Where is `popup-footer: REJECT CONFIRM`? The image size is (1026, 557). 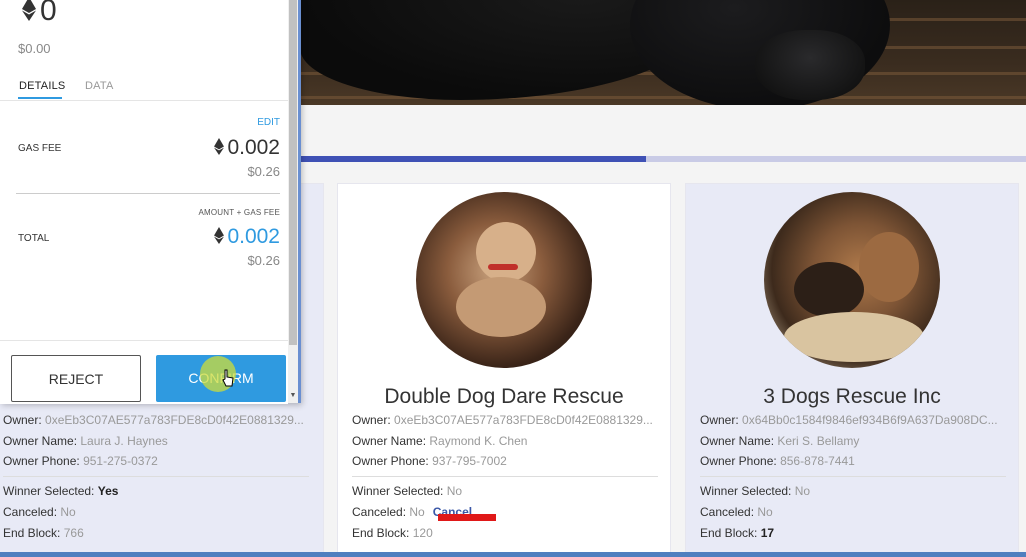 popup-footer: REJECT CONFIRM is located at coordinates (144, 372).